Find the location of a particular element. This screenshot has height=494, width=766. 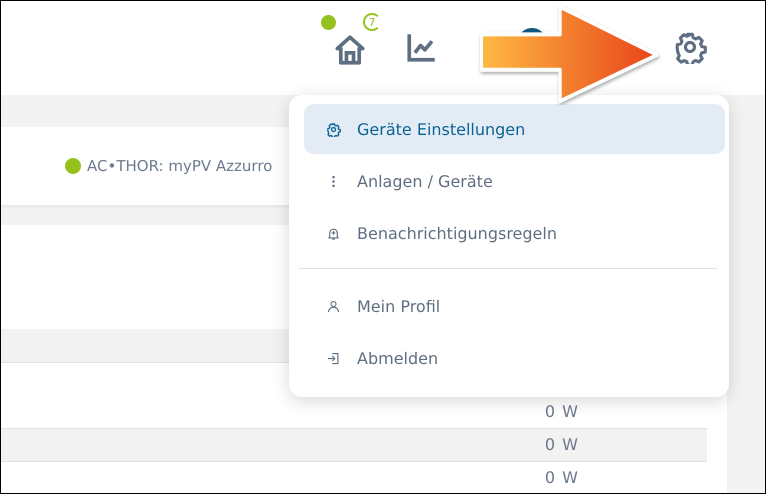

settings-icon is located at coordinates (333, 129).